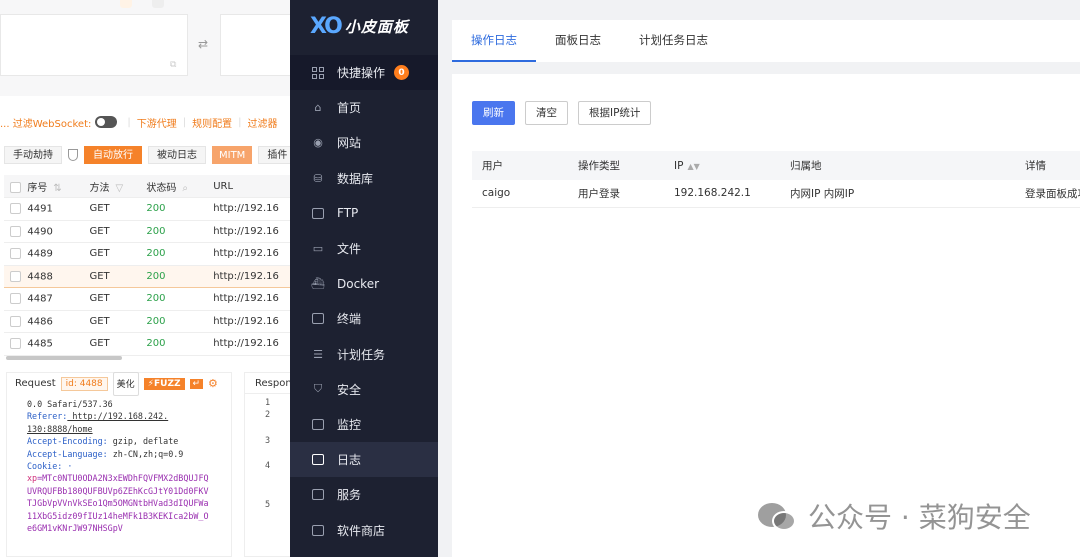  I want to click on cell-index: 4487, so click(44, 299).